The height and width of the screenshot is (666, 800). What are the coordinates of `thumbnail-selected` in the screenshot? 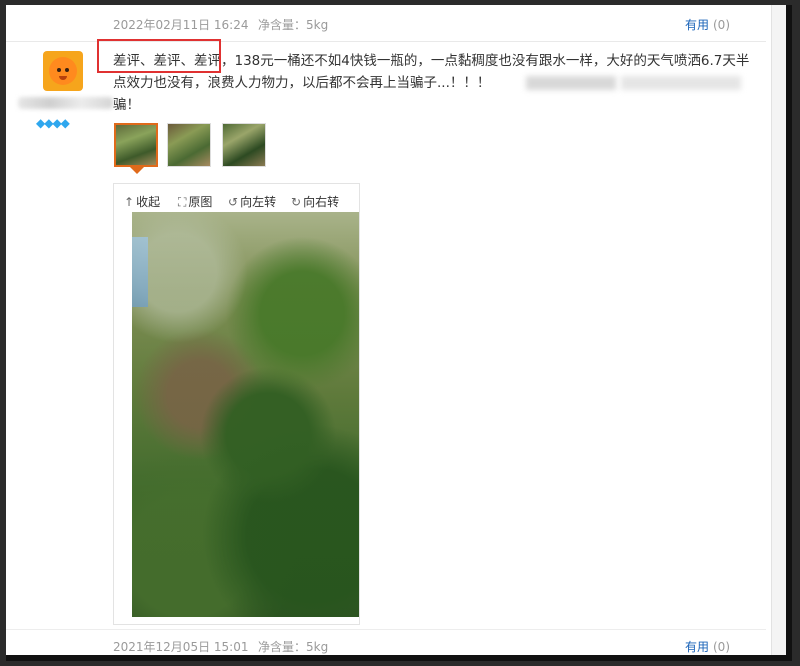 It's located at (136, 145).